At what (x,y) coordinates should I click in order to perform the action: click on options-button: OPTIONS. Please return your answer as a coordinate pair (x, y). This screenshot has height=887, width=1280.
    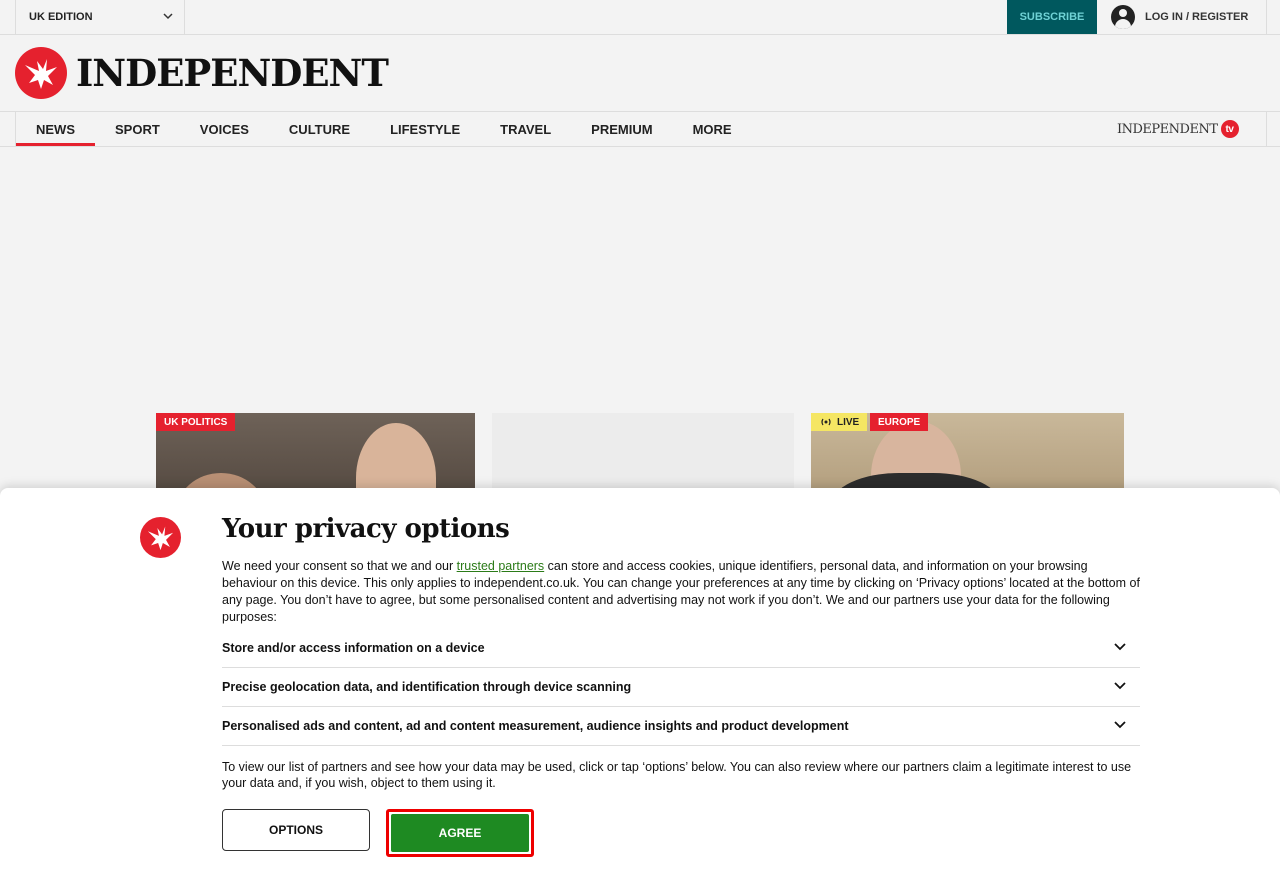
    Looking at the image, I should click on (296, 830).